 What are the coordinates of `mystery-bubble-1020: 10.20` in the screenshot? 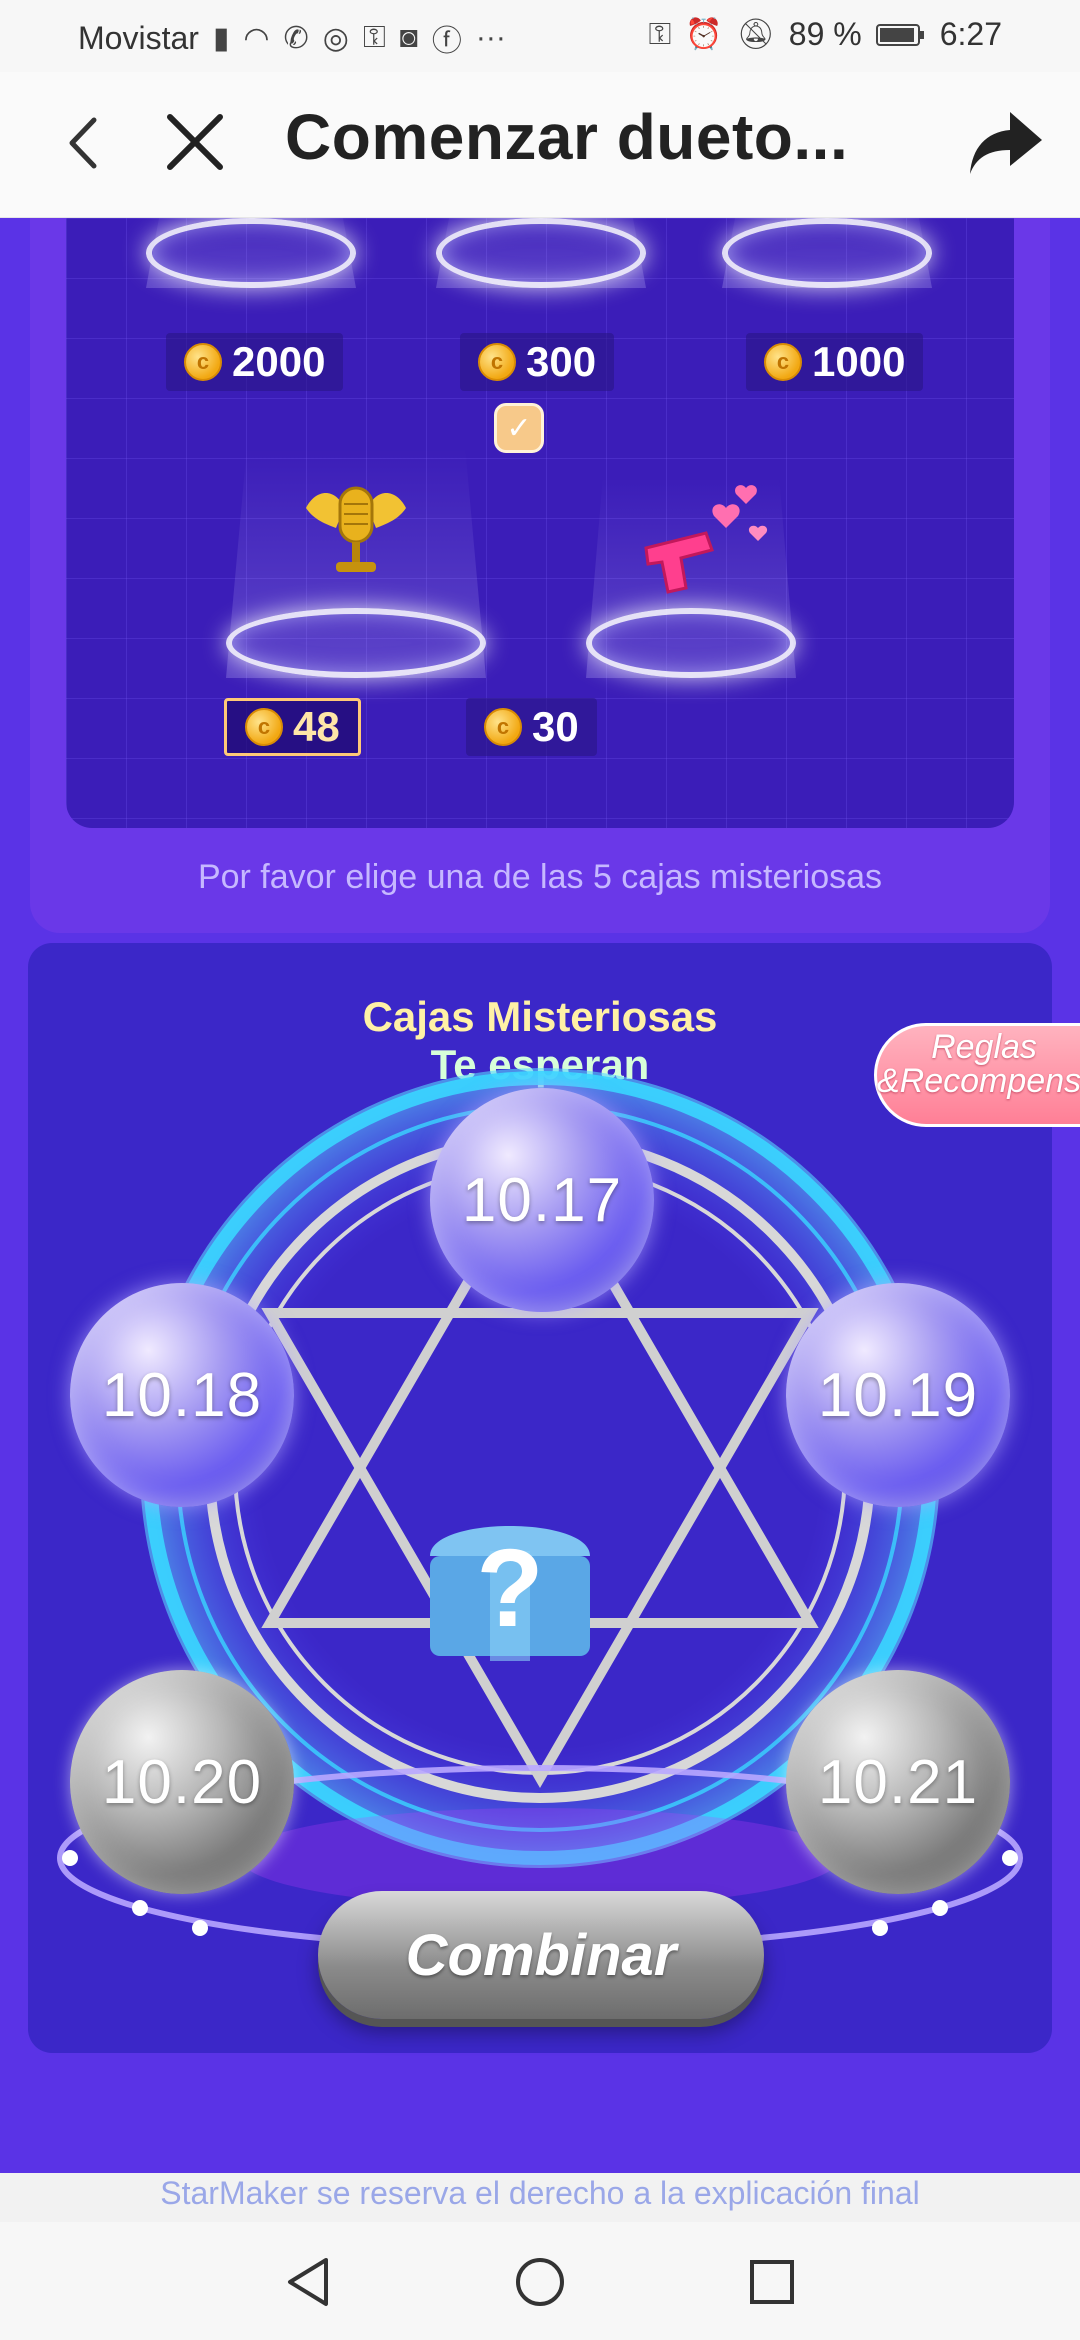 It's located at (182, 1782).